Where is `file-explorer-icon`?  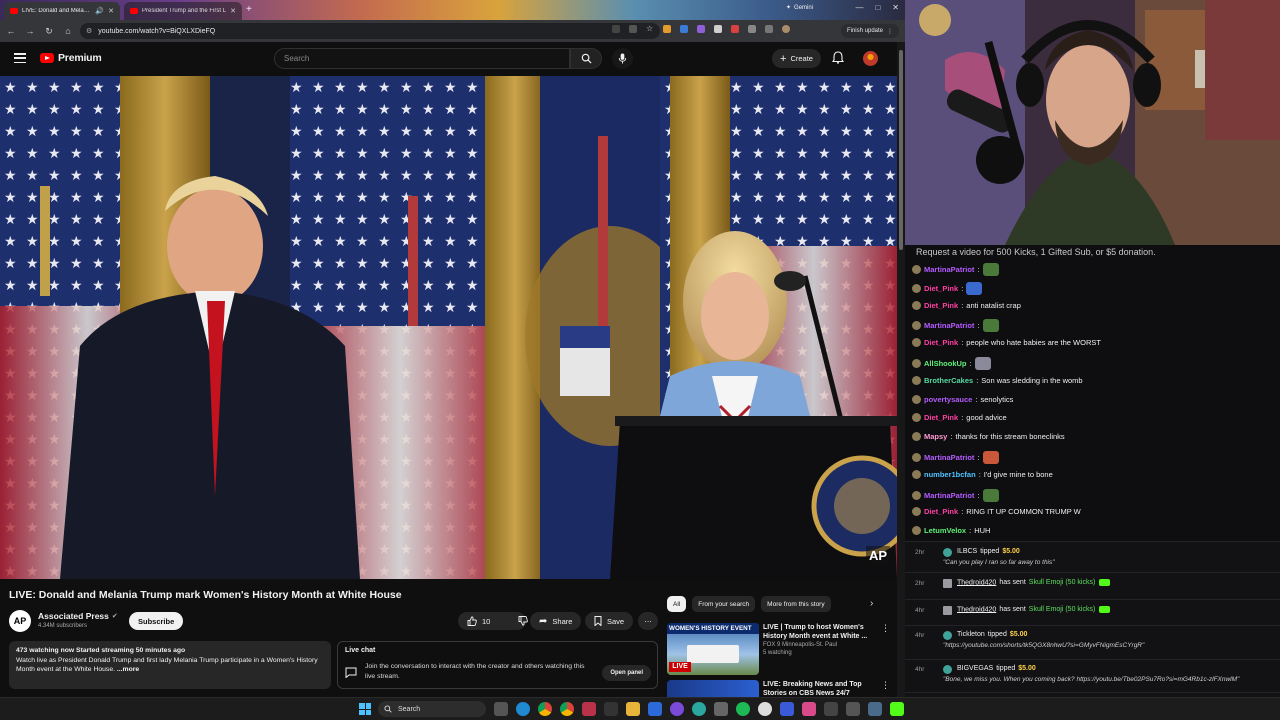
file-explorer-icon is located at coordinates (633, 709).